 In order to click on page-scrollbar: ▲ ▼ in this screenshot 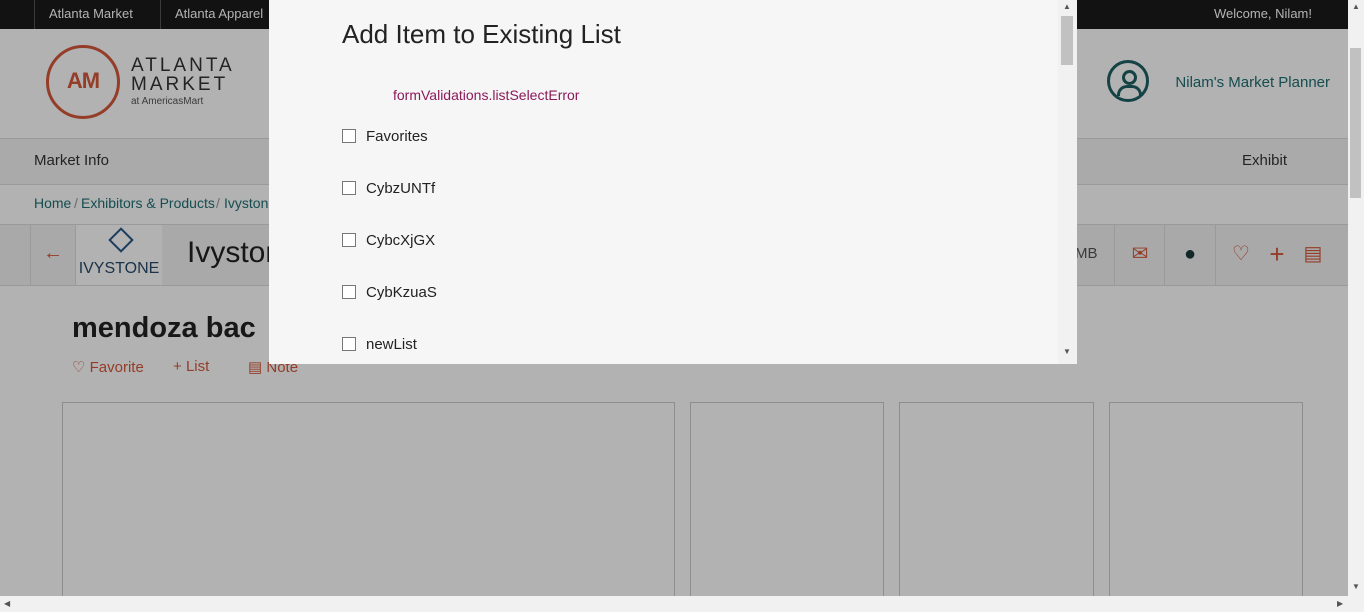, I will do `click(1356, 298)`.